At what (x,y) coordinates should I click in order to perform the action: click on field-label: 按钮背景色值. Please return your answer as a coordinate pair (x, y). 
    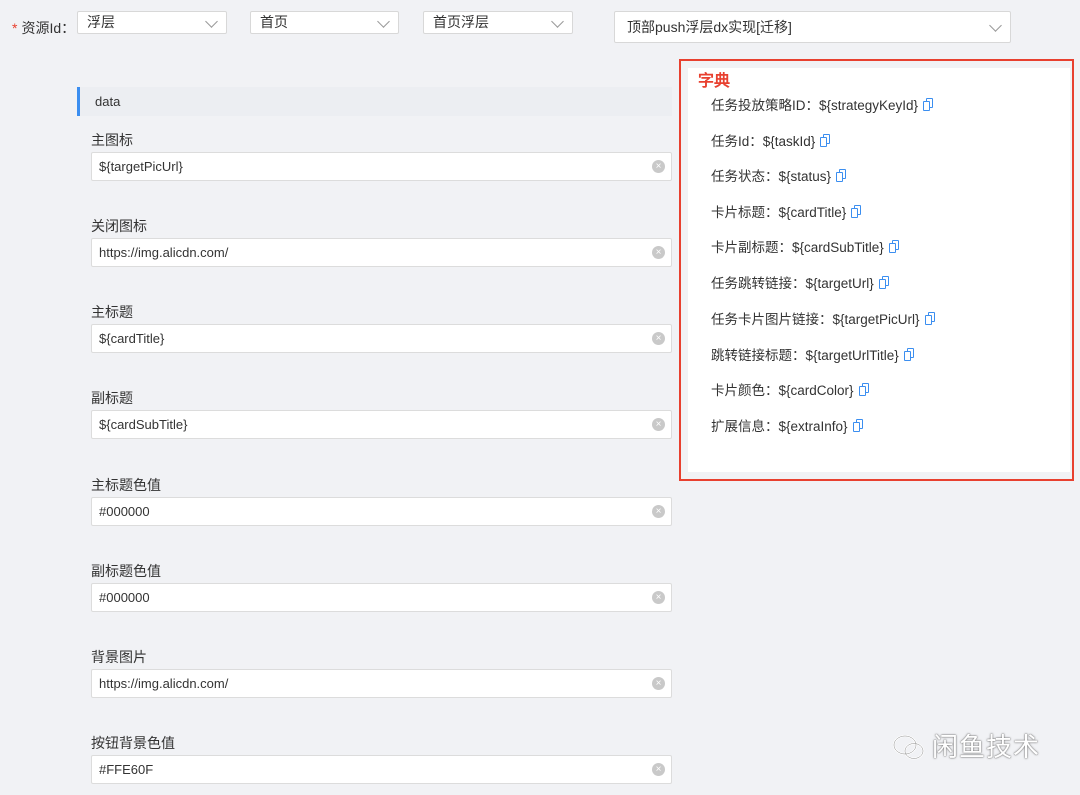
    Looking at the image, I should click on (133, 743).